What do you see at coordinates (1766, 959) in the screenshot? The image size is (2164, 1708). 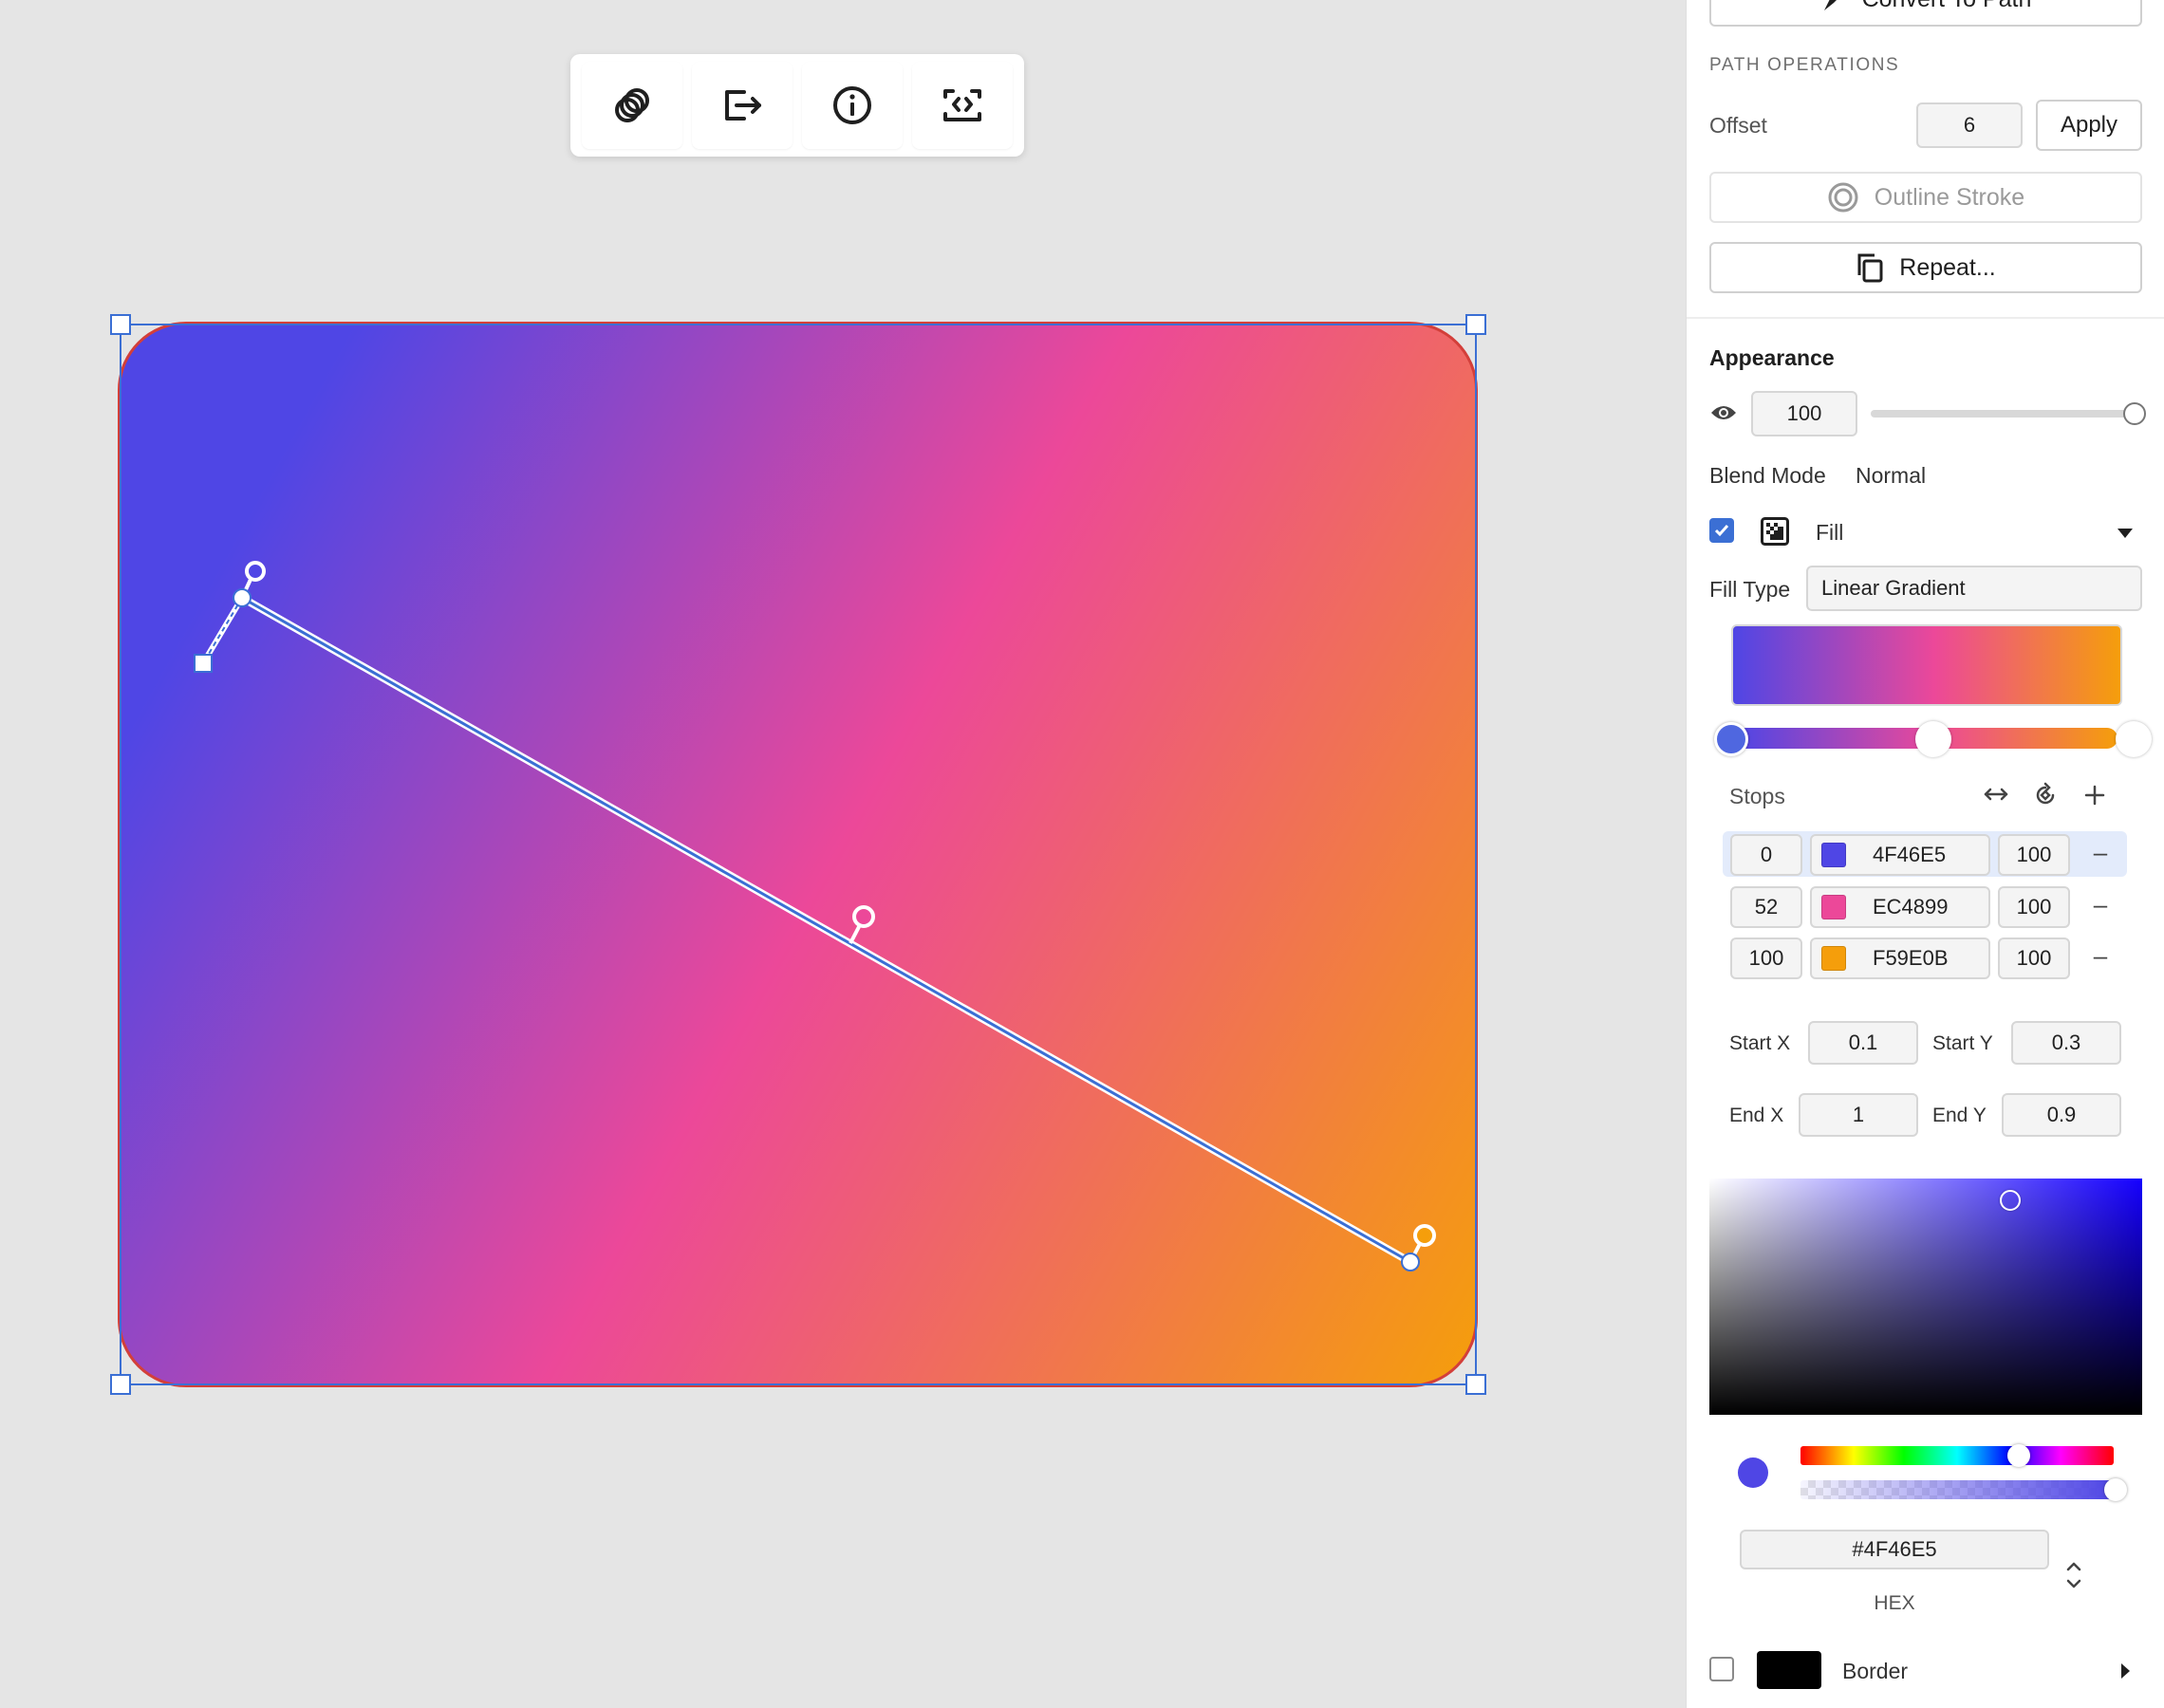 I see `stop-position-input: 100` at bounding box center [1766, 959].